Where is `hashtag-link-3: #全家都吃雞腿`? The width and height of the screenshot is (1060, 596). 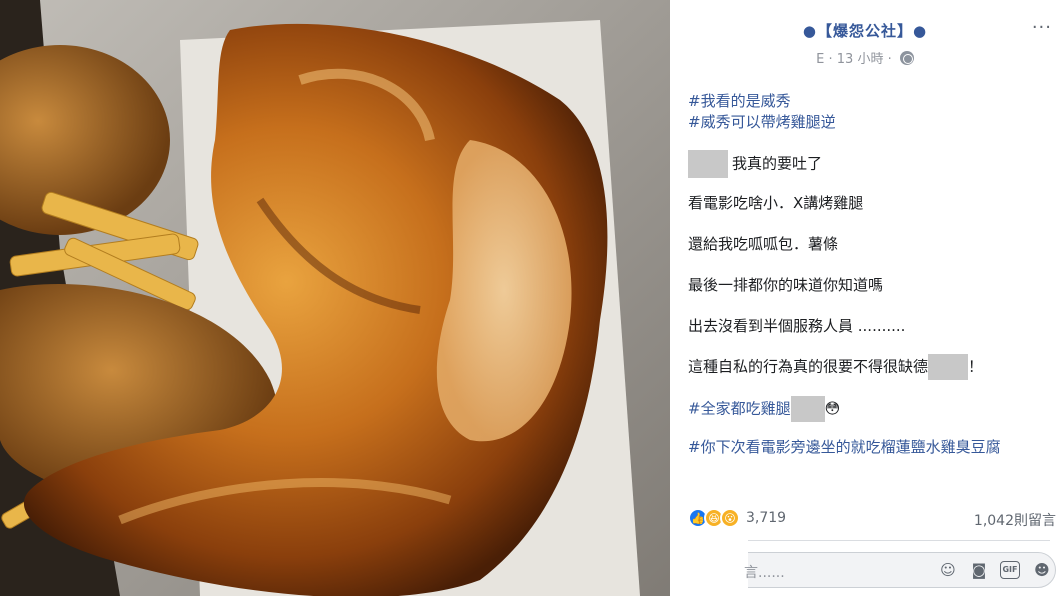 hashtag-link-3: #全家都吃雞腿 is located at coordinates (739, 409).